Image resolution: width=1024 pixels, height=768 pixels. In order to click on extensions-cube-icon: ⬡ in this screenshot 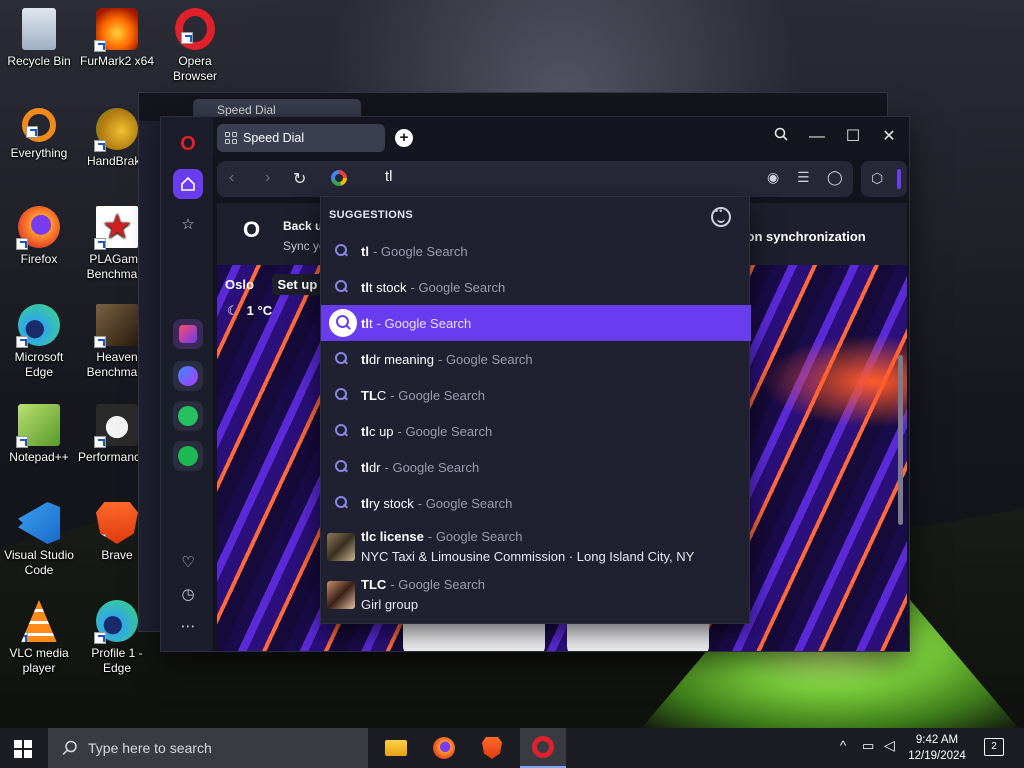, I will do `click(877, 178)`.